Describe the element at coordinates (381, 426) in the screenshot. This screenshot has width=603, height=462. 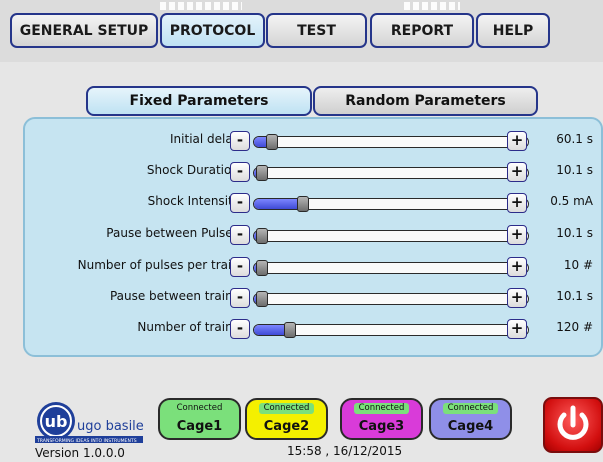
I see `cage-name: Cage3` at that location.